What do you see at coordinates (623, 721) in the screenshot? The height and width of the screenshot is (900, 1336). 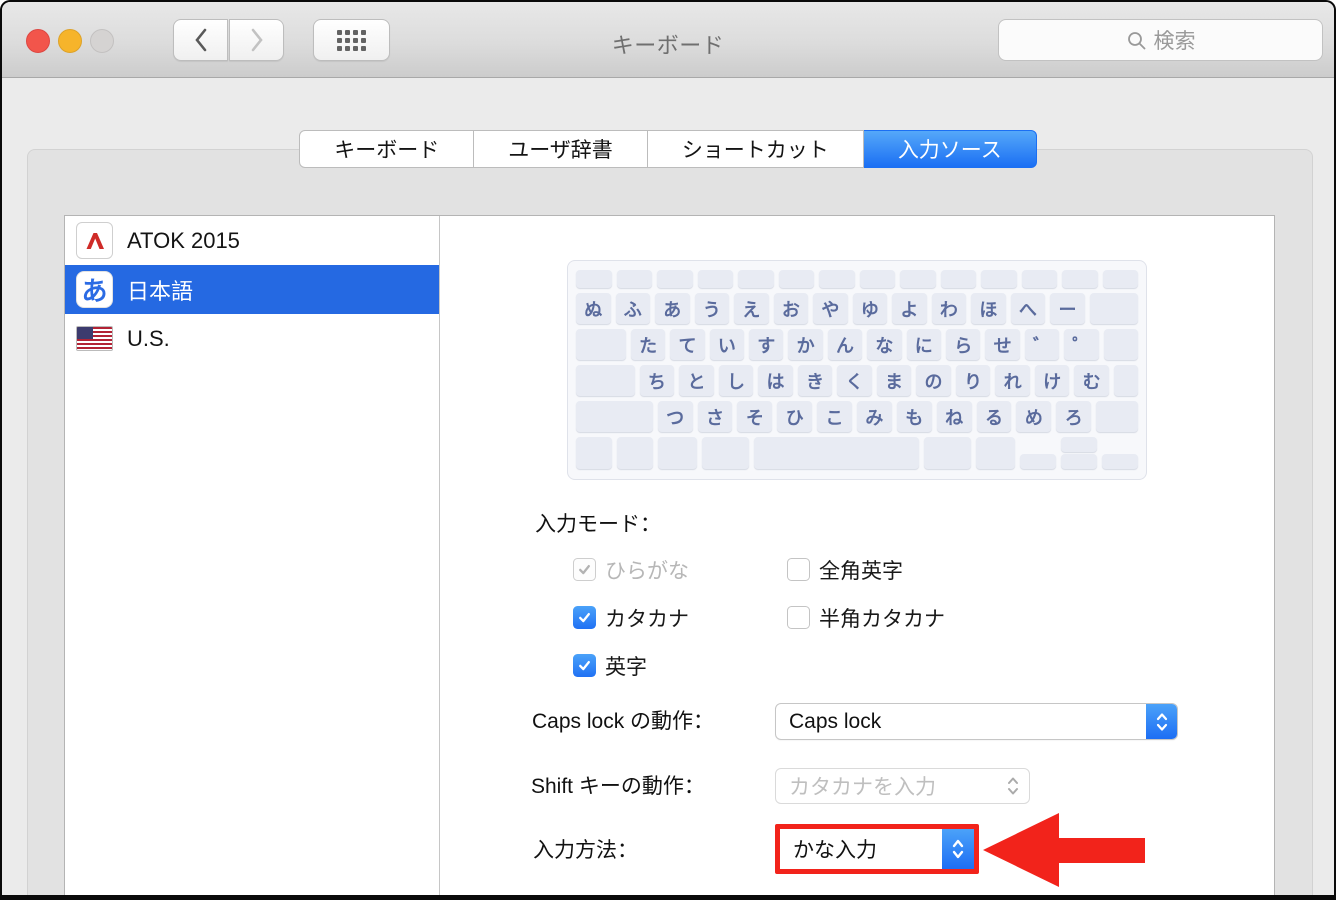 I see `caps-lock-label: Caps lock の動作：` at bounding box center [623, 721].